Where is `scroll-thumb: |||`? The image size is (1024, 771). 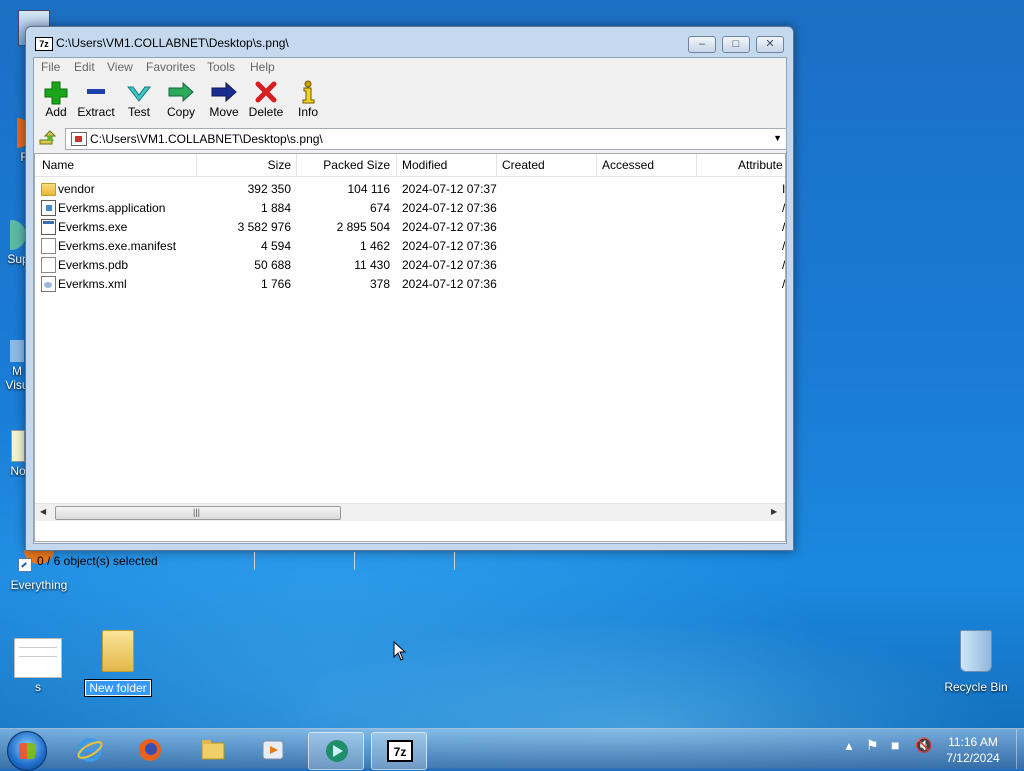
scroll-thumb: ||| is located at coordinates (198, 513).